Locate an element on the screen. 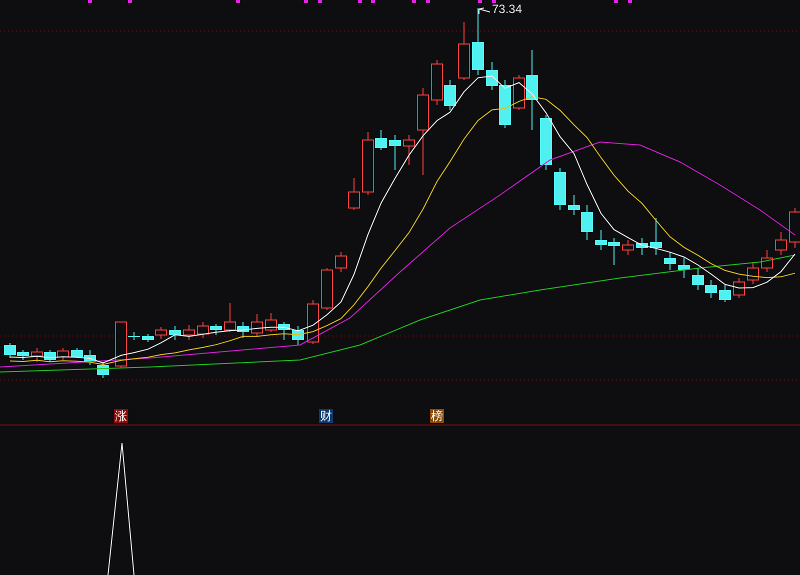  event-marker: 涨 is located at coordinates (121, 416).